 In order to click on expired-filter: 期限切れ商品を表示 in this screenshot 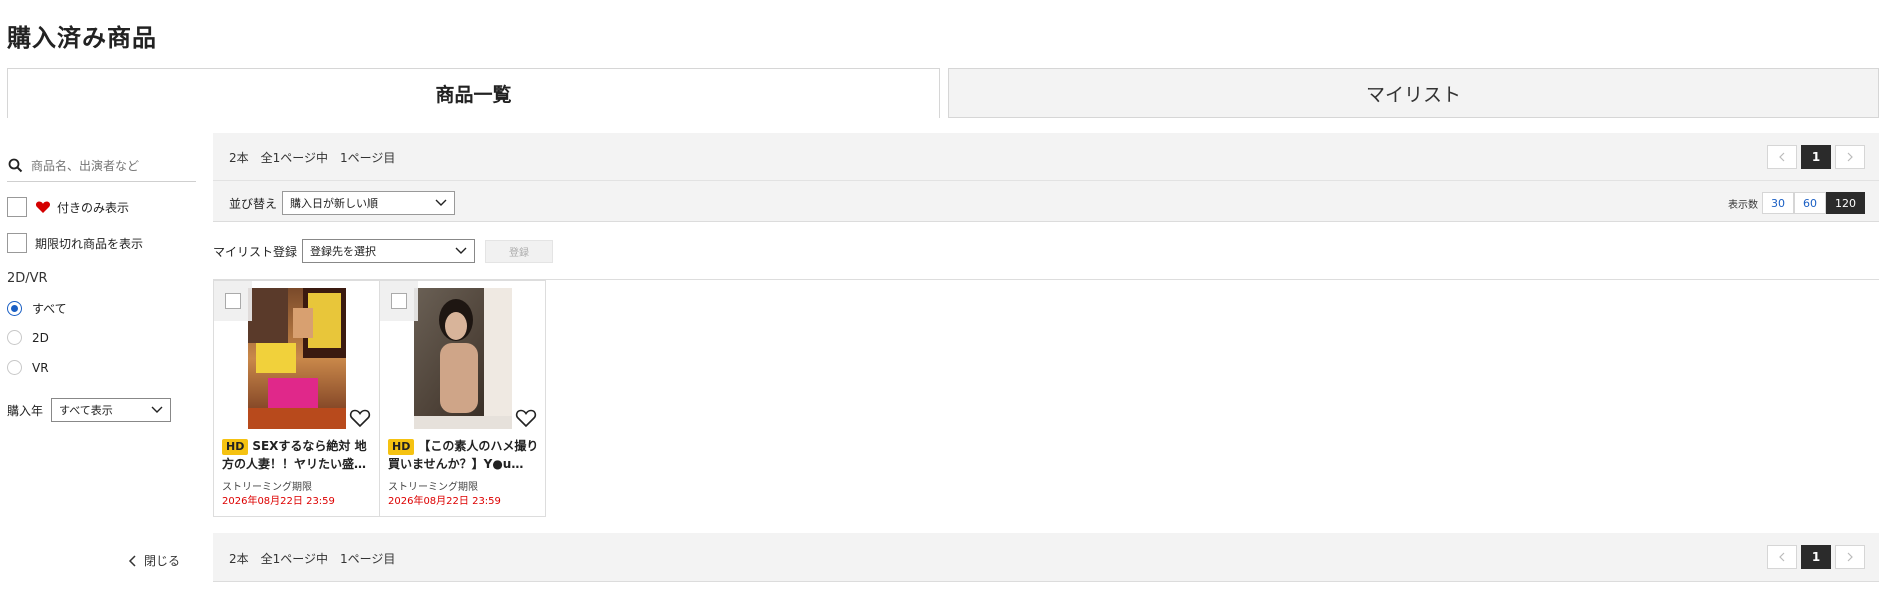, I will do `click(75, 243)`.